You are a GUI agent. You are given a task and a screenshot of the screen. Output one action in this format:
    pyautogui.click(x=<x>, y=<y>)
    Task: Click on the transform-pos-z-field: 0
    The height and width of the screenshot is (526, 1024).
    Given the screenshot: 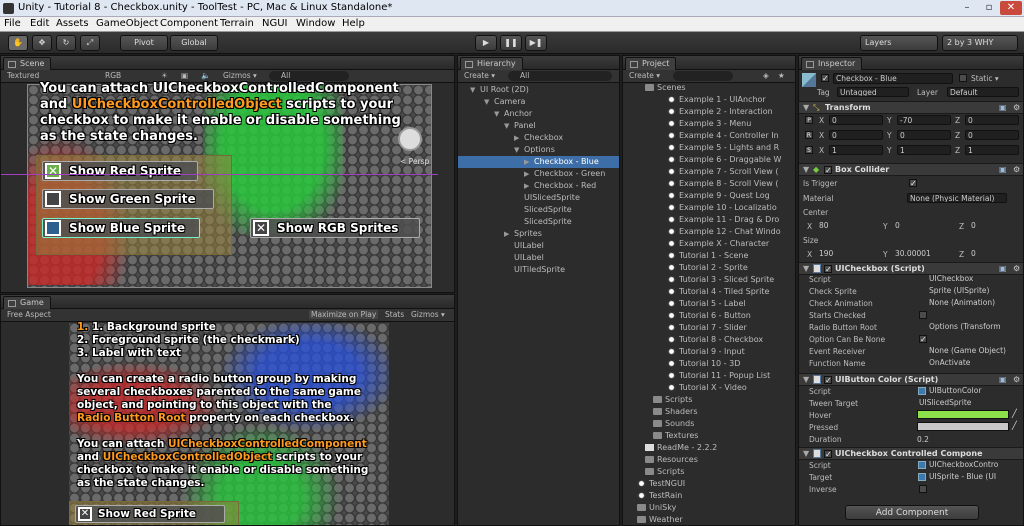 What is the action you would take?
    pyautogui.click(x=992, y=120)
    